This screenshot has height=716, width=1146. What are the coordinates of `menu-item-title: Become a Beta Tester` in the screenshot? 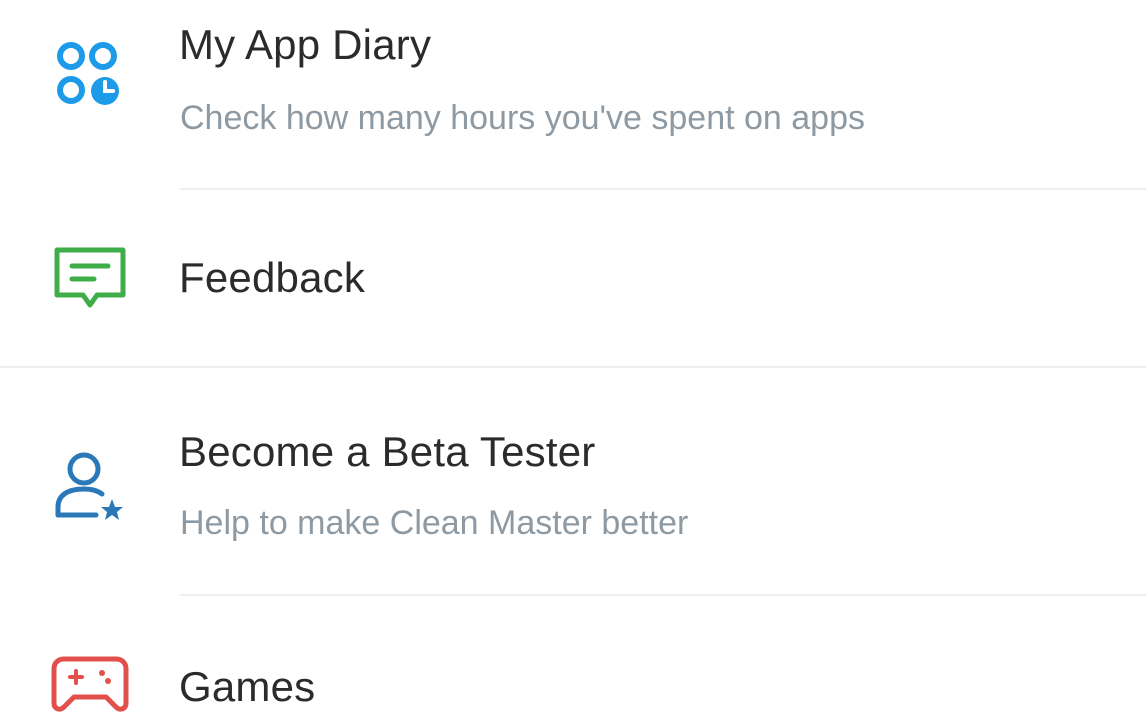 It's located at (387, 451).